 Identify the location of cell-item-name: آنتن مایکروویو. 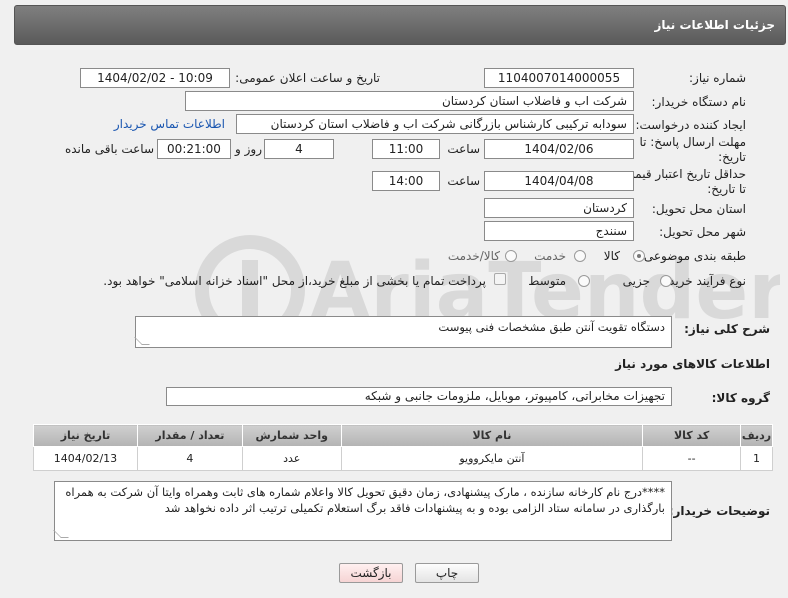
(492, 458).